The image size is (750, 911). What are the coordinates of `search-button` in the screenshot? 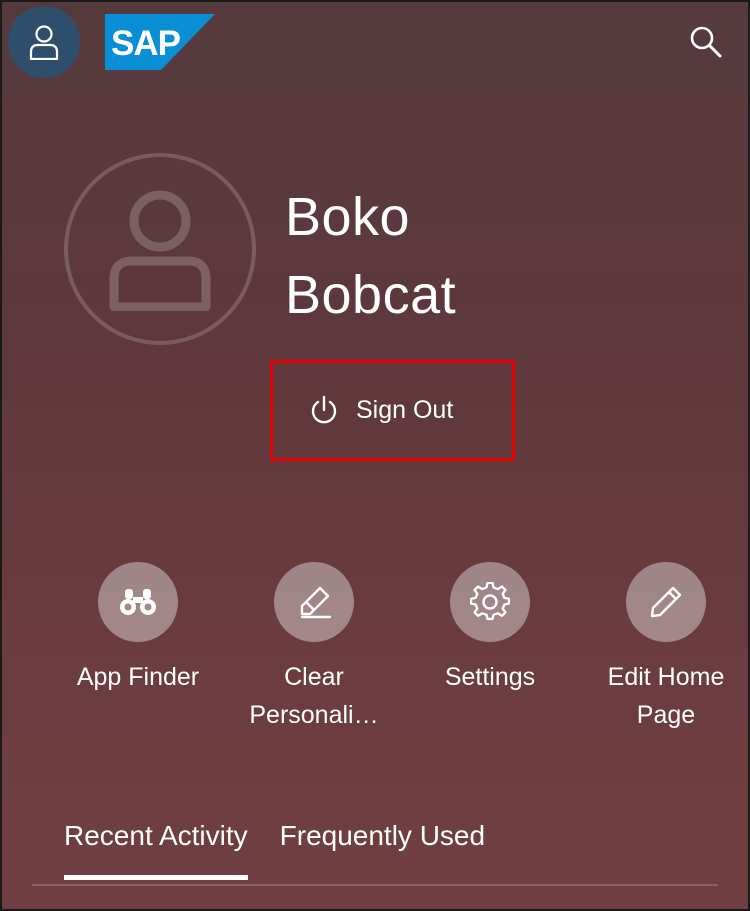 It's located at (706, 42).